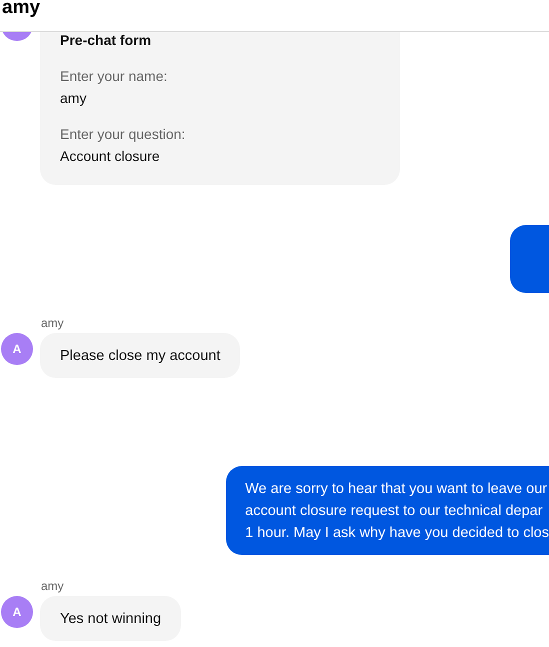  I want to click on chat-title: amy, so click(21, 9).